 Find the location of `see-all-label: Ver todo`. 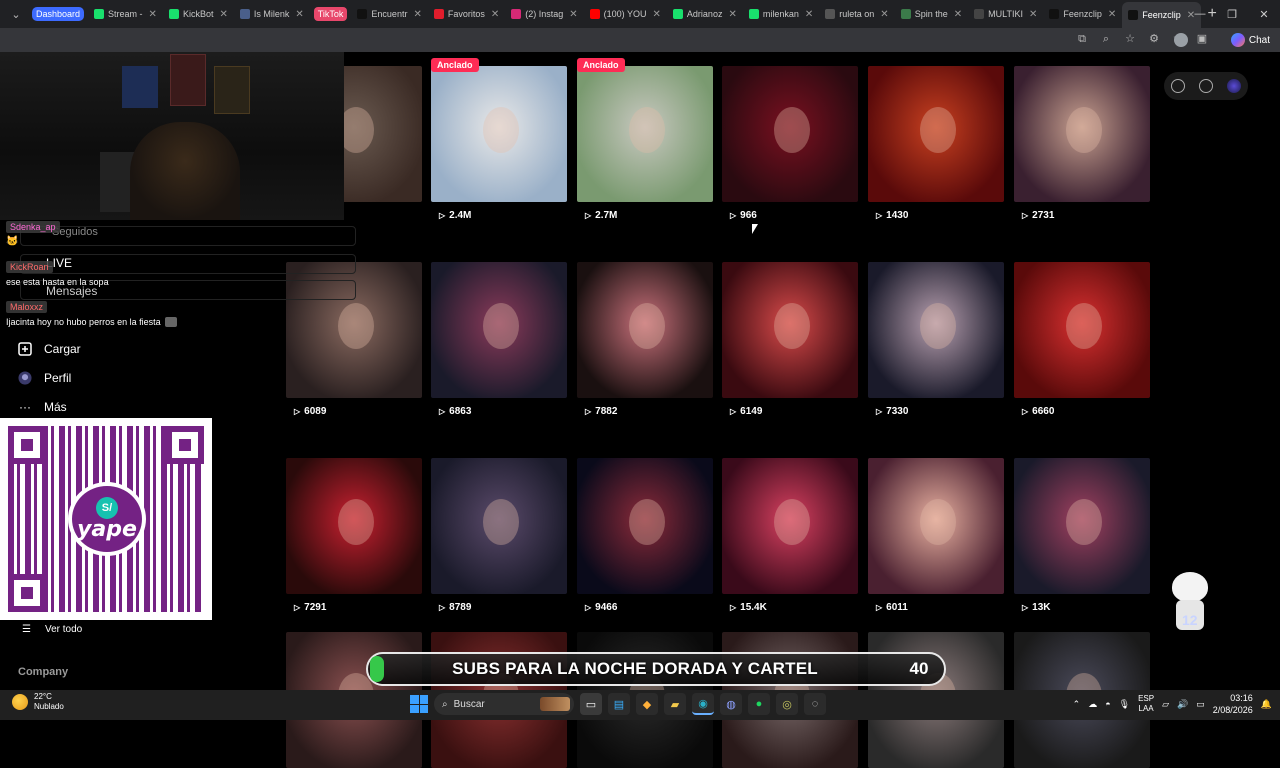

see-all-label: Ver todo is located at coordinates (63, 629).